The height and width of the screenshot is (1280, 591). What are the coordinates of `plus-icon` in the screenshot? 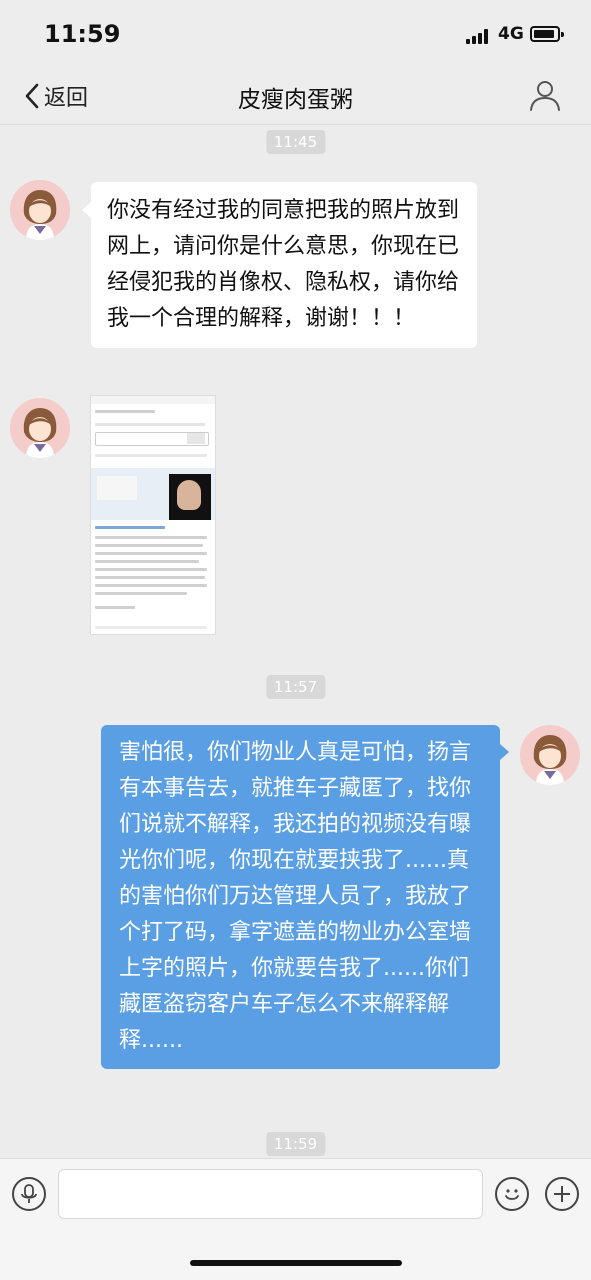 It's located at (562, 1194).